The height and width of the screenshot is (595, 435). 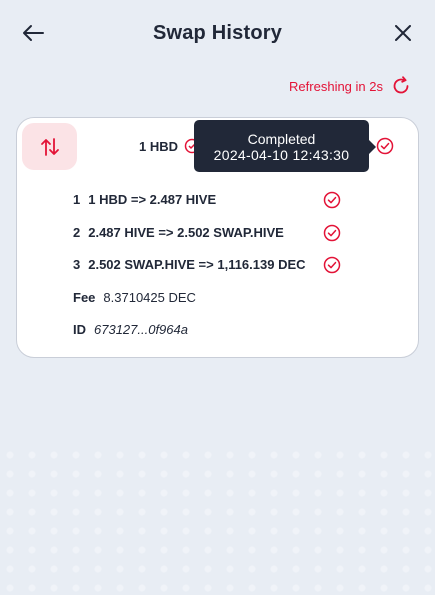 I want to click on status-tooltip: Completed 2024-04-10 12:43:30, so click(x=285, y=146).